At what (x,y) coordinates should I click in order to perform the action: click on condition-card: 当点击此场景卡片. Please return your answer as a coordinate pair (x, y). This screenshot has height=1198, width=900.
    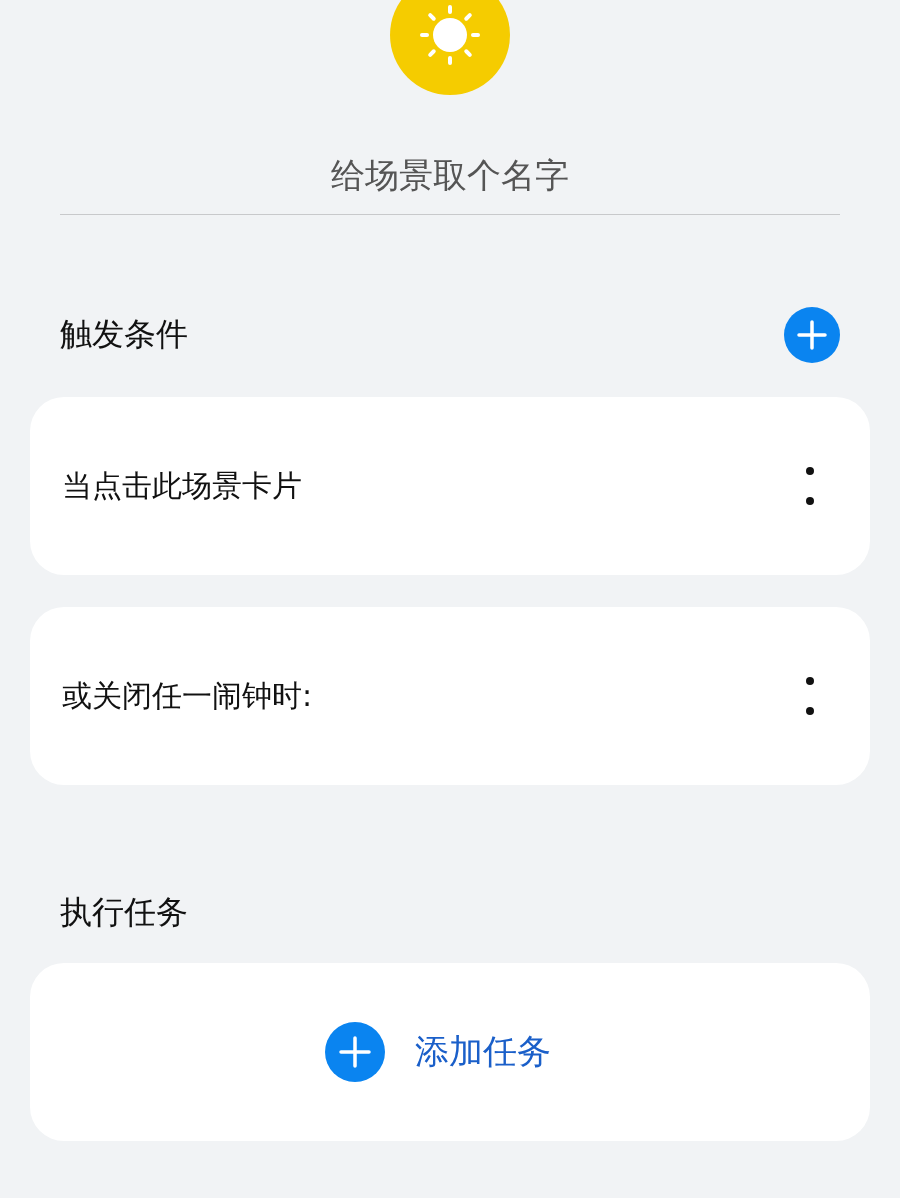
    Looking at the image, I should click on (450, 486).